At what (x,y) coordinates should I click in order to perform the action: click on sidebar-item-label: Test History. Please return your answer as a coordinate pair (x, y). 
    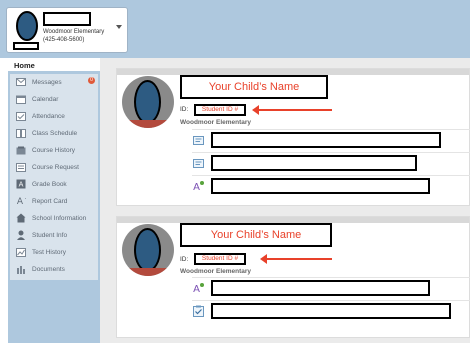
    Looking at the image, I should click on (49, 252).